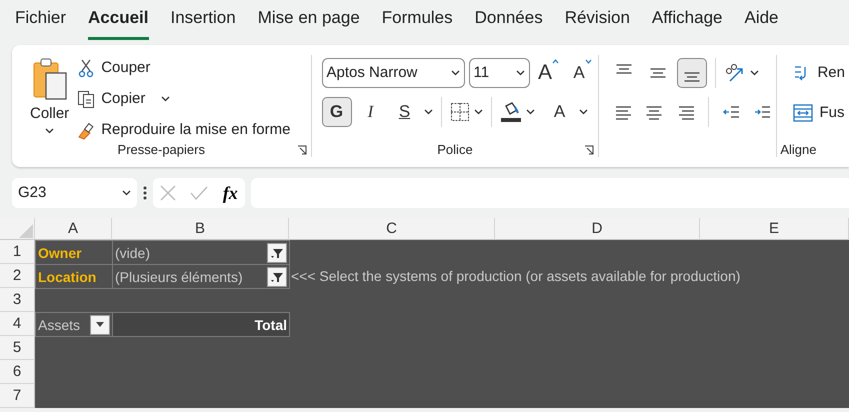  Describe the element at coordinates (183, 99) in the screenshot. I see `copy-button: Copier` at that location.